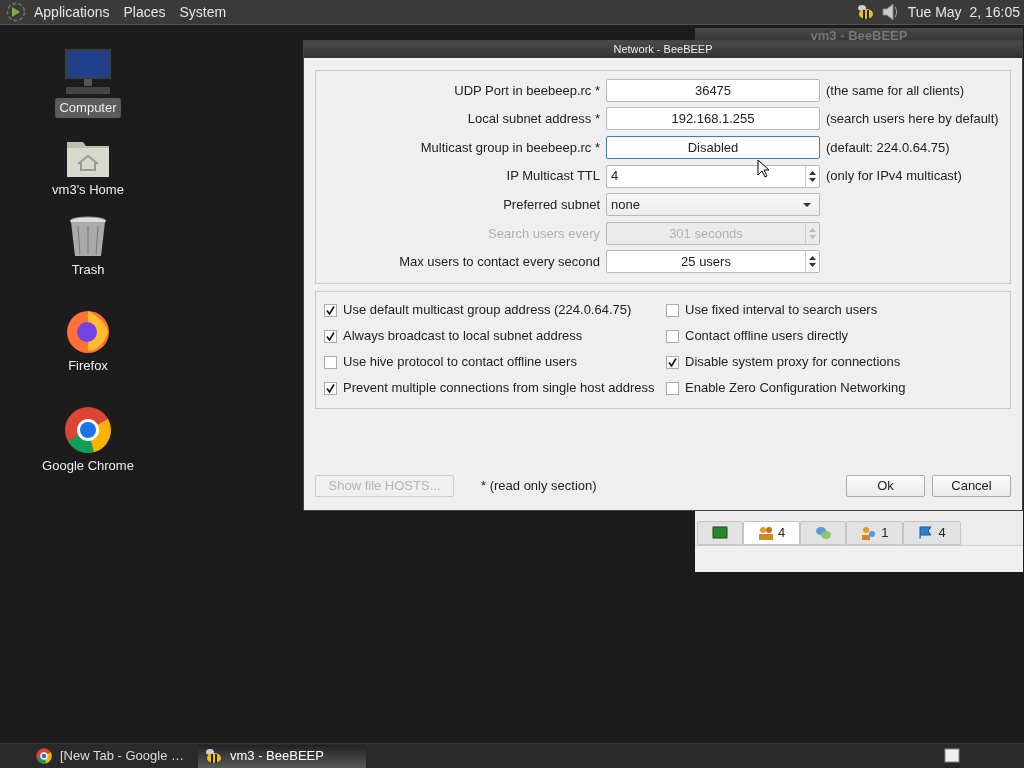  I want to click on users-icon, so click(766, 533).